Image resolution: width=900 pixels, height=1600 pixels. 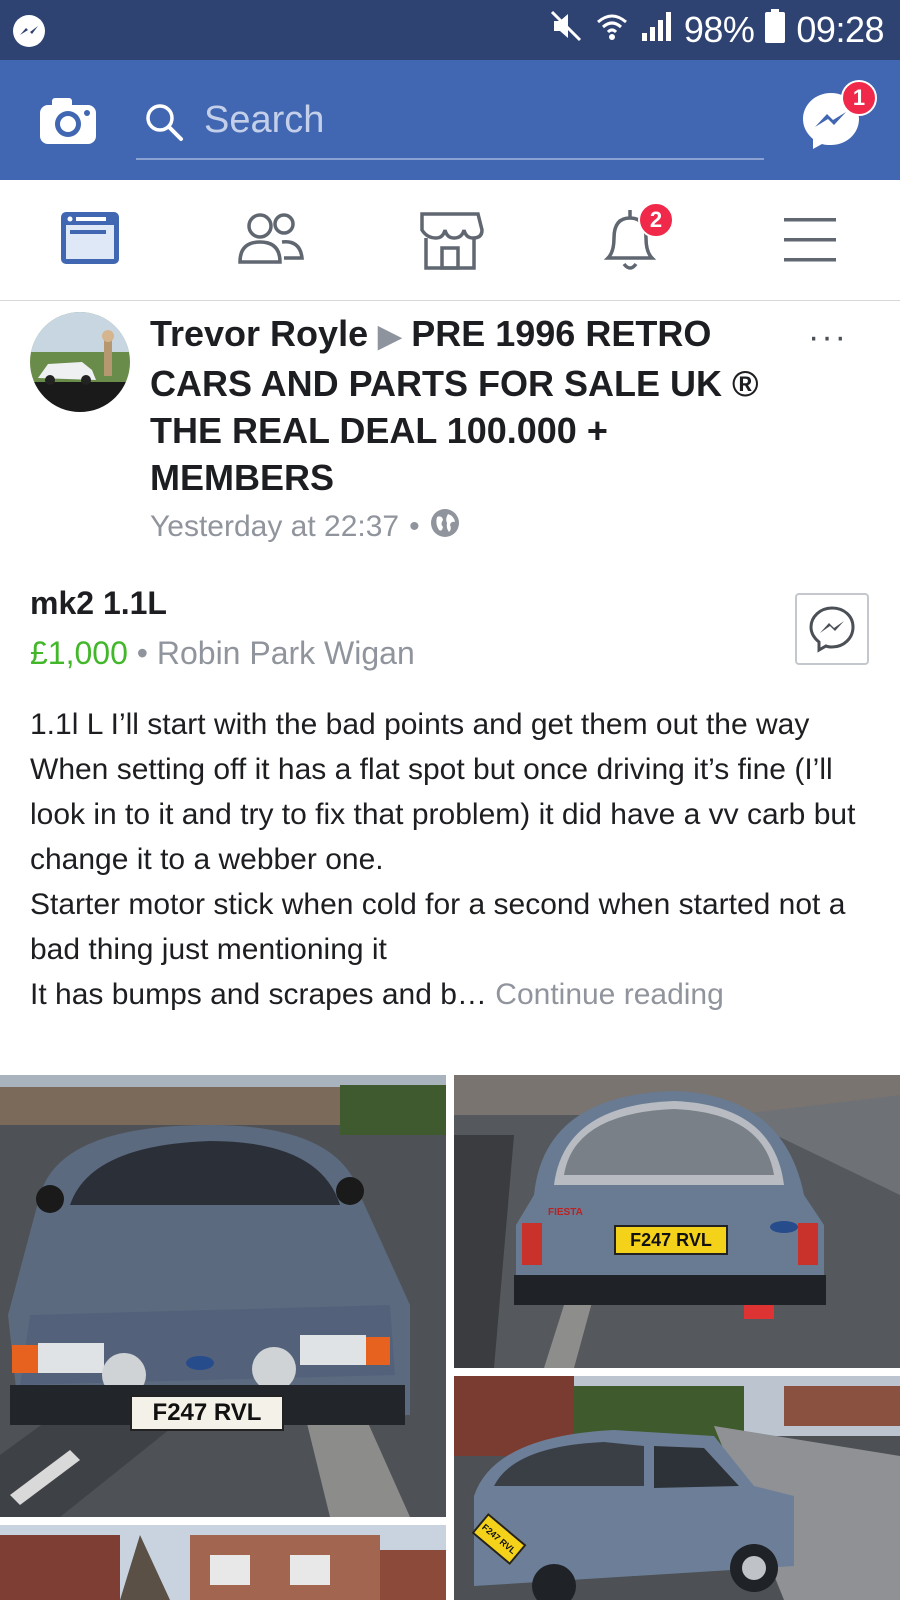 What do you see at coordinates (657, 30) in the screenshot?
I see `signal-icon` at bounding box center [657, 30].